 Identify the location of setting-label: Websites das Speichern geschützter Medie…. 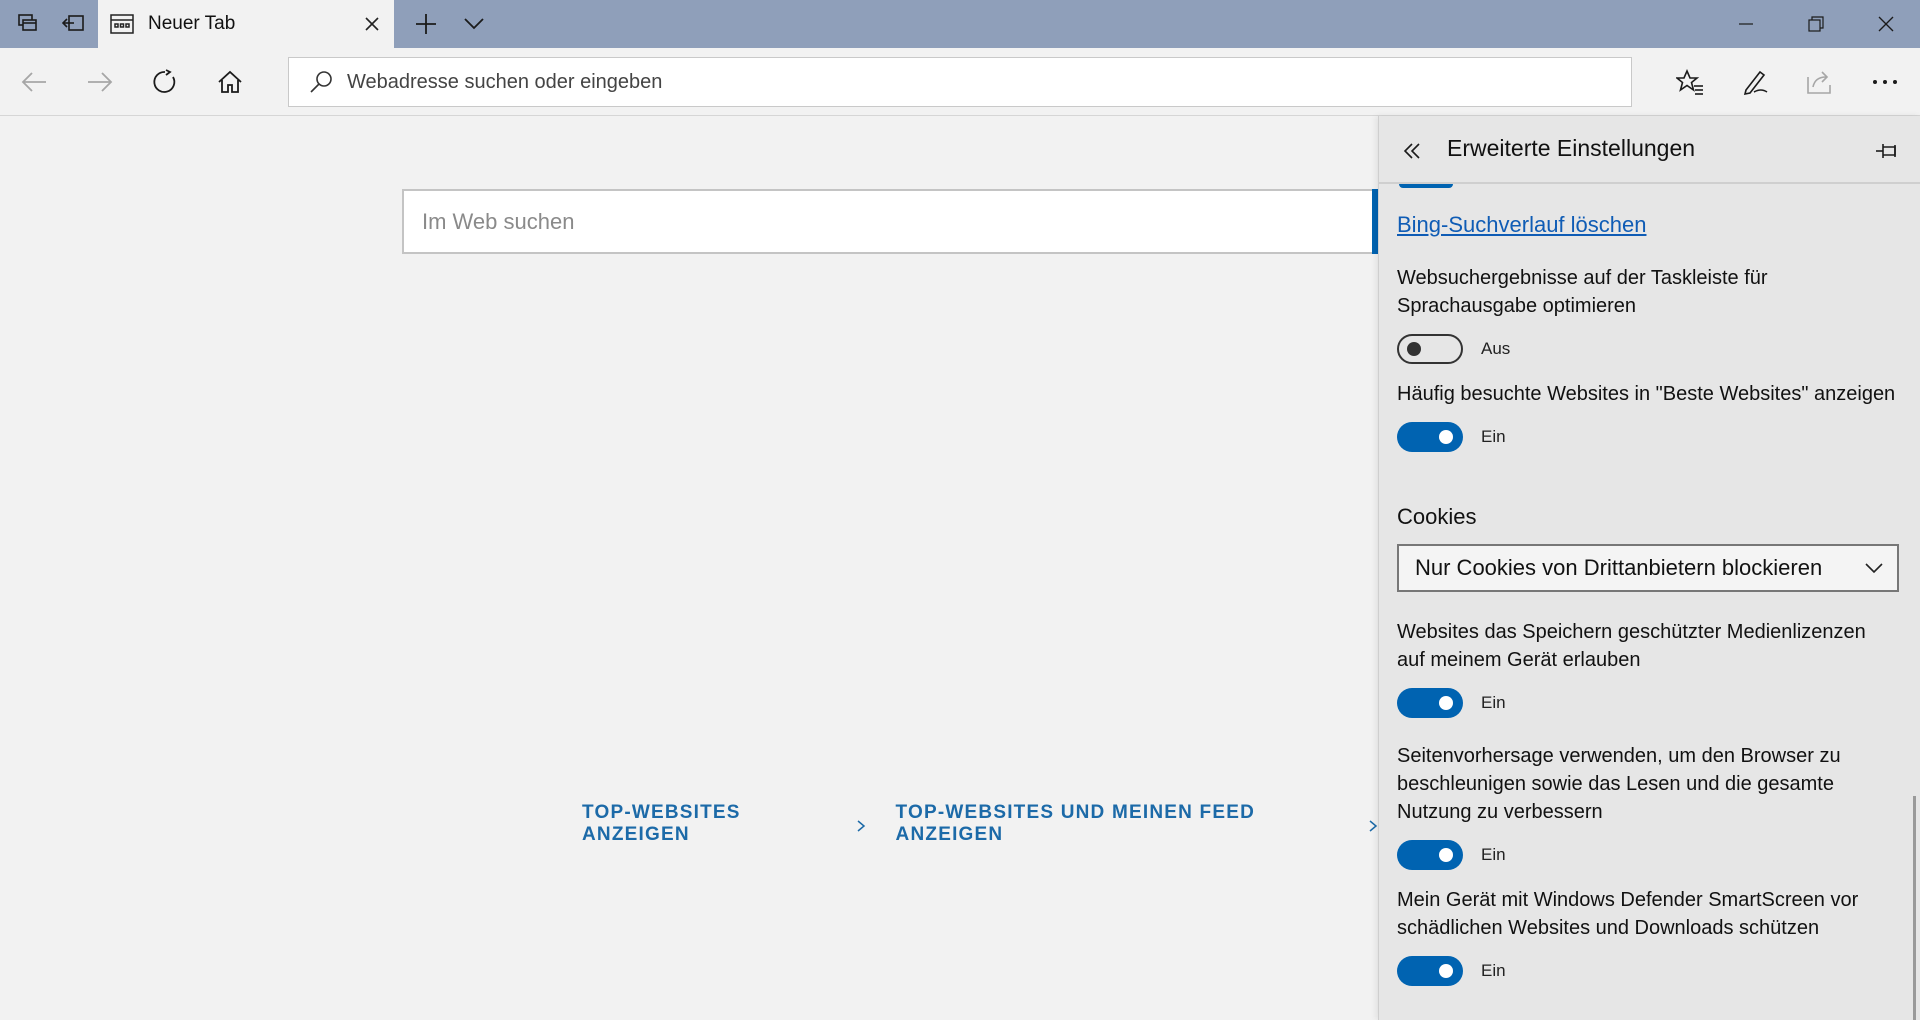
(1631, 646).